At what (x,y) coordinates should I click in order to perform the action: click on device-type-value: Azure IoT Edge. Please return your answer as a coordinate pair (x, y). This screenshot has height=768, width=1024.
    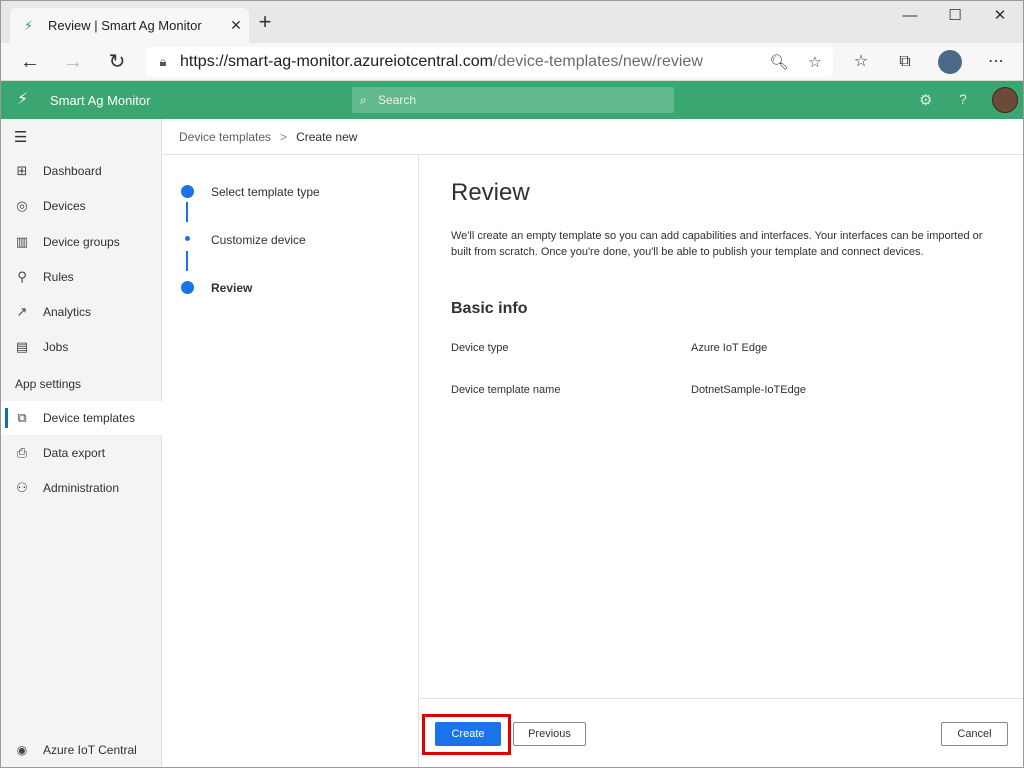
    Looking at the image, I should click on (729, 348).